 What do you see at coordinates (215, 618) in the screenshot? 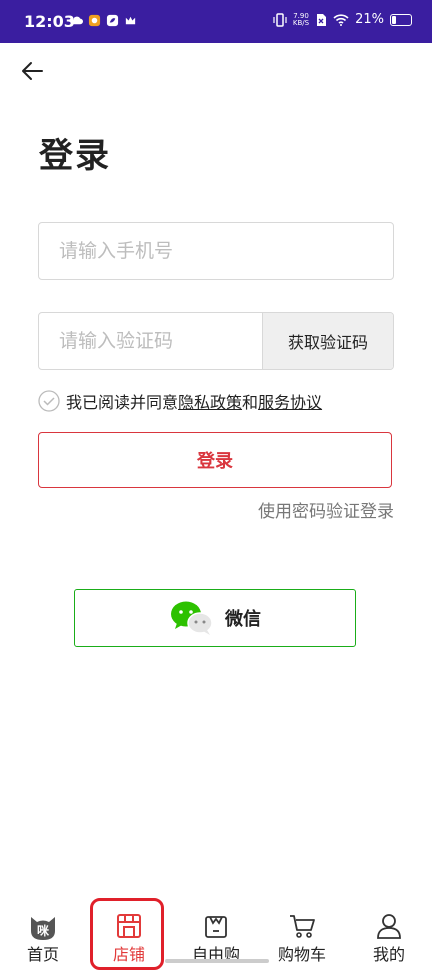
I see `wechat-login-button: 微信` at bounding box center [215, 618].